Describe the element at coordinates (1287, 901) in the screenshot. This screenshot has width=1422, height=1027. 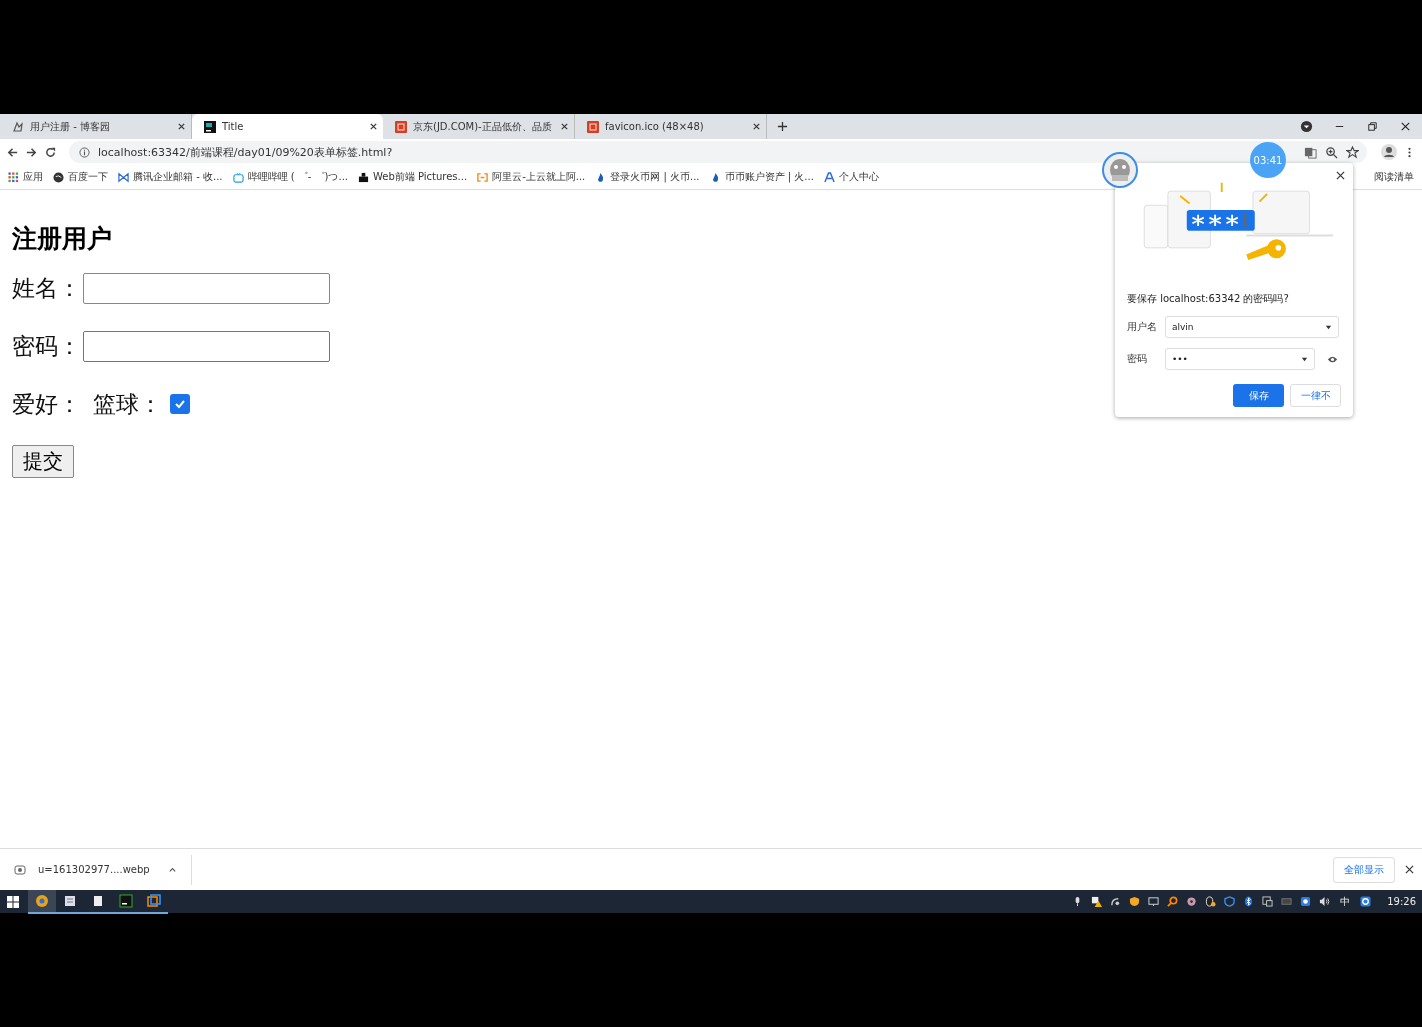
I see `card-icon` at that location.